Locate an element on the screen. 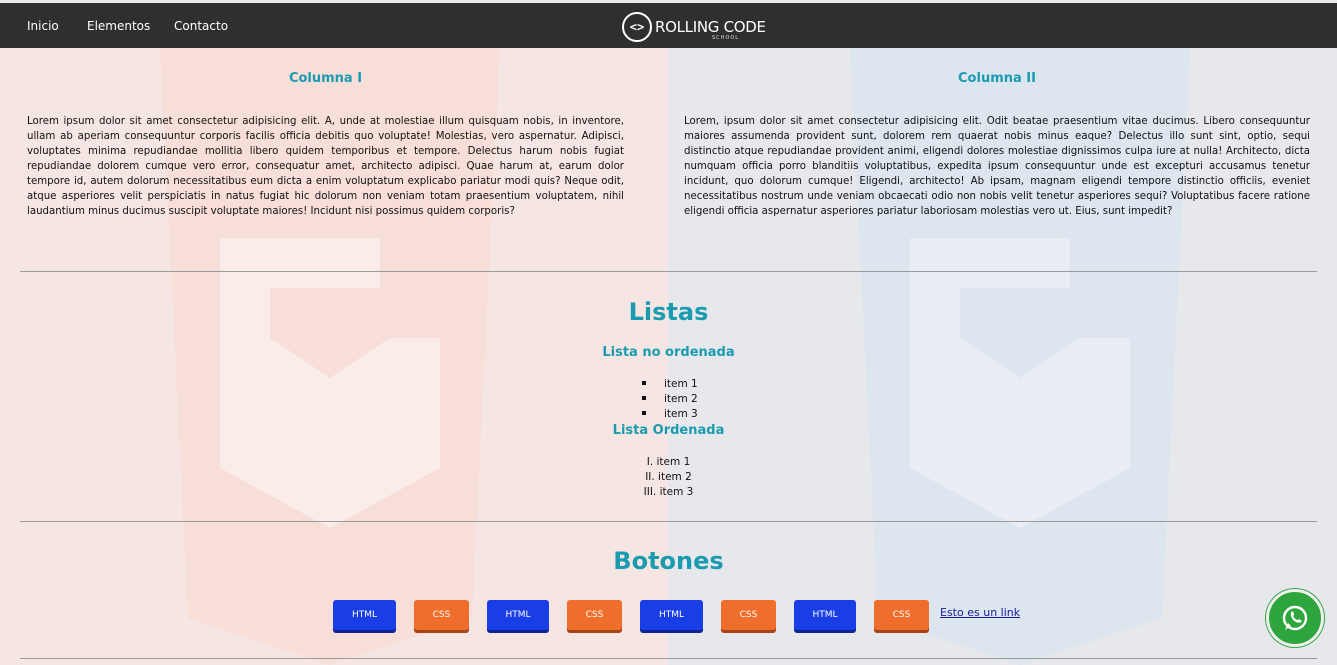 This screenshot has height=665, width=1337. whatsapp-icon is located at coordinates (1295, 618).